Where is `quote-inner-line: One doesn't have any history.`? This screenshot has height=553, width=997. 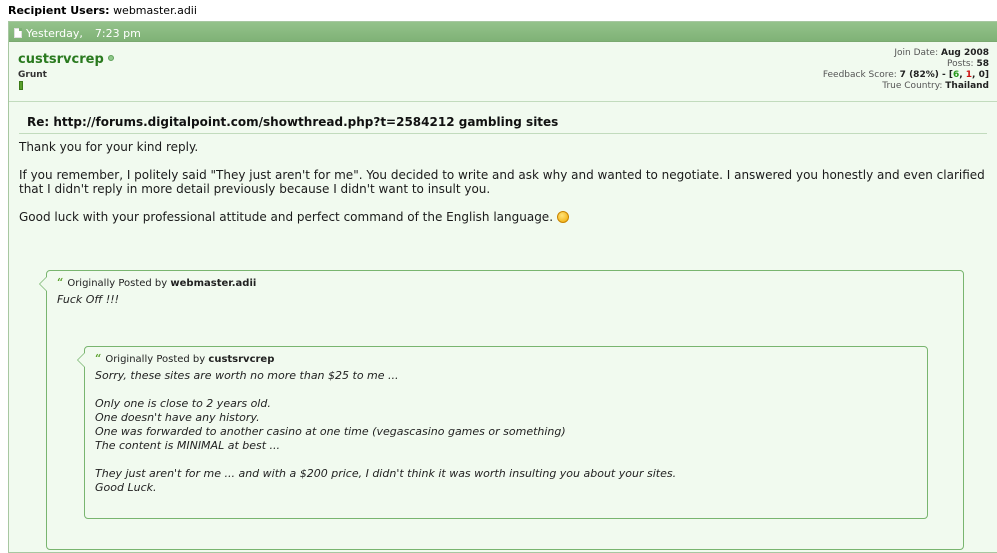 quote-inner-line: One doesn't have any history. is located at coordinates (177, 417).